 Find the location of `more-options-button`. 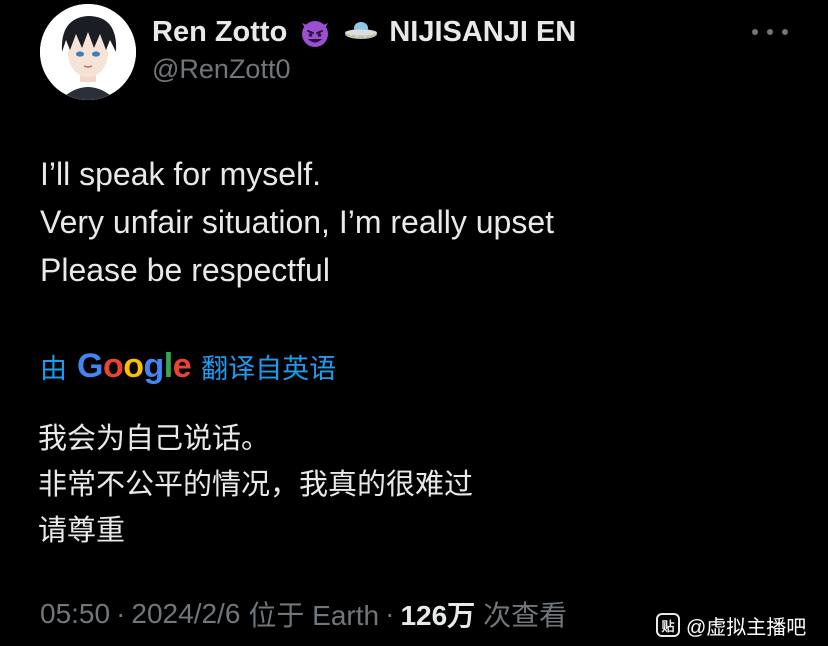

more-options-button is located at coordinates (770, 32).